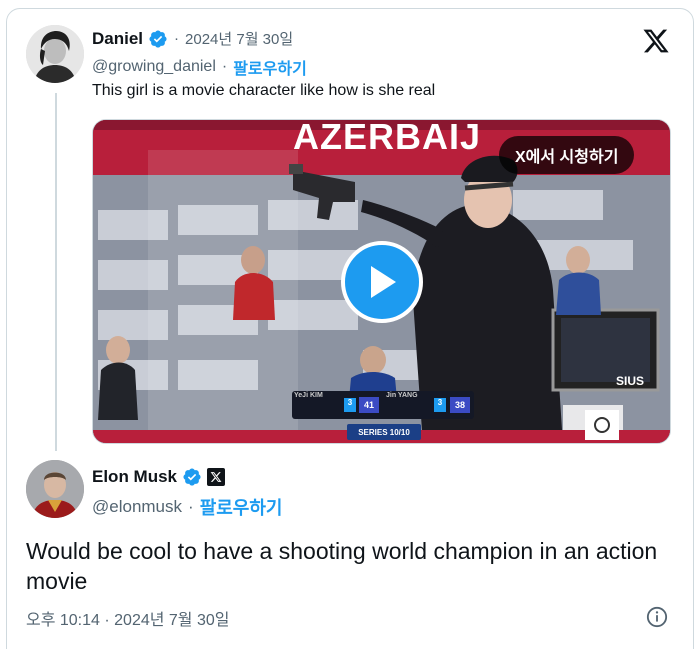  What do you see at coordinates (630, 381) in the screenshot?
I see `sponsor-text: SIUS` at bounding box center [630, 381].